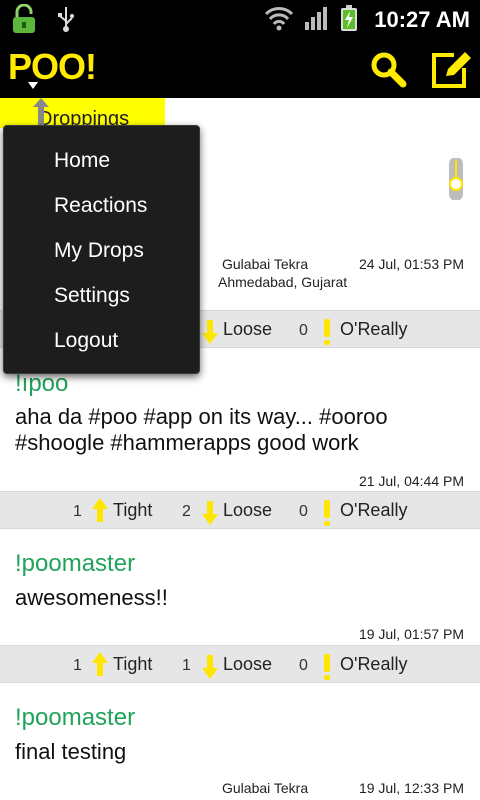 Image resolution: width=480 pixels, height=800 pixels. What do you see at coordinates (186, 665) in the screenshot?
I see `loose-count: 1` at bounding box center [186, 665].